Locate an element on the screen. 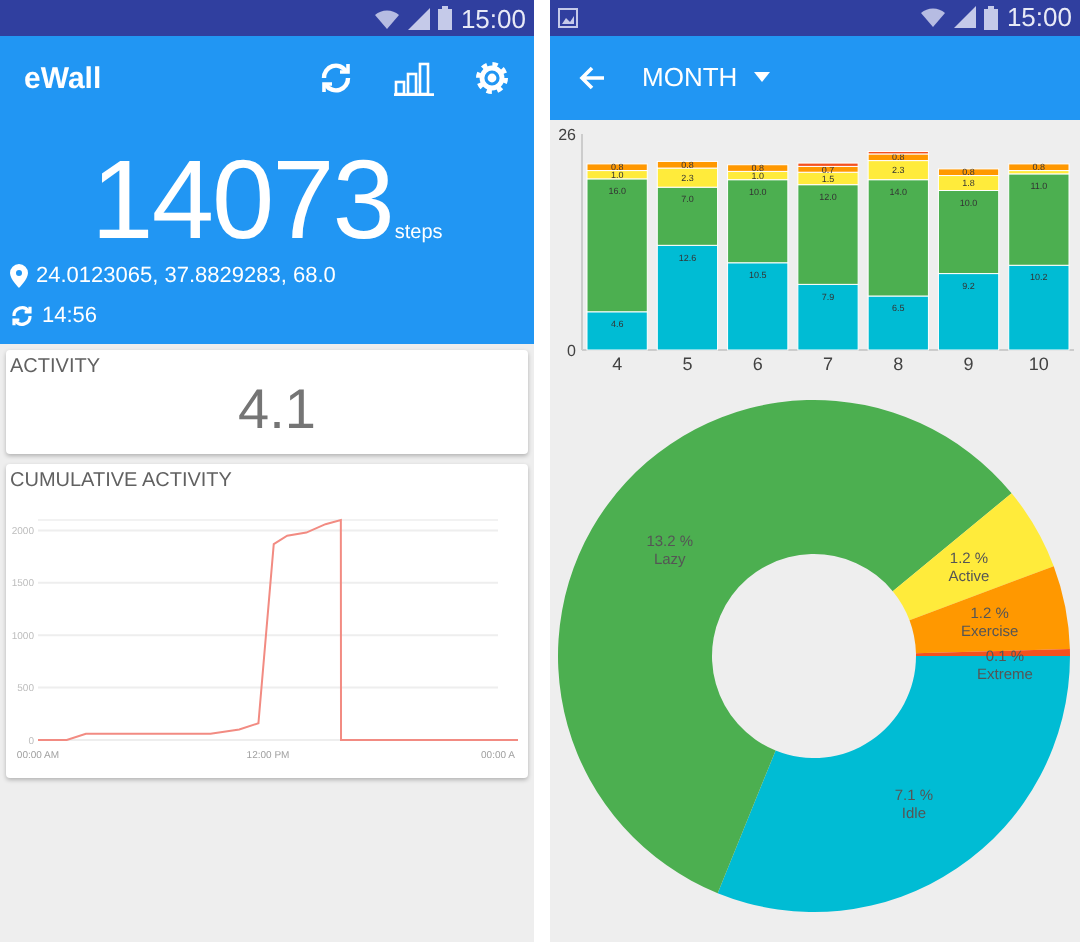 The width and height of the screenshot is (1080, 942). axis-label: 9 is located at coordinates (968, 363).